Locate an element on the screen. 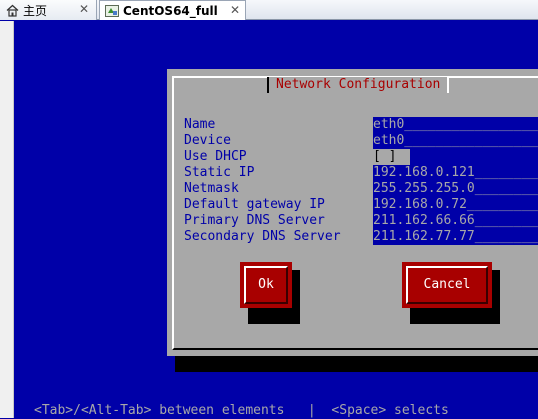 Image resolution: width=538 pixels, height=419 pixels. label-use-dhcp: Use DHCP is located at coordinates (215, 156).